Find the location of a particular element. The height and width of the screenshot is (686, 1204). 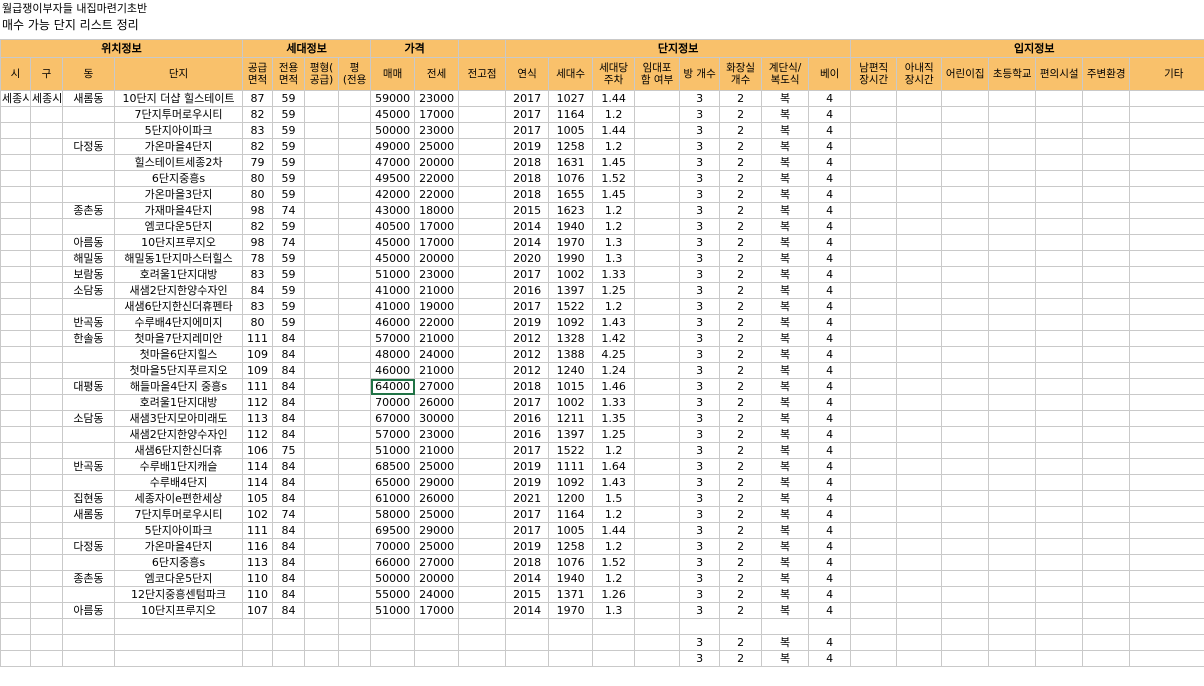

sheet-title-line-1: 월급쟁이부자들 내집마련기초반 is located at coordinates (74, 8).